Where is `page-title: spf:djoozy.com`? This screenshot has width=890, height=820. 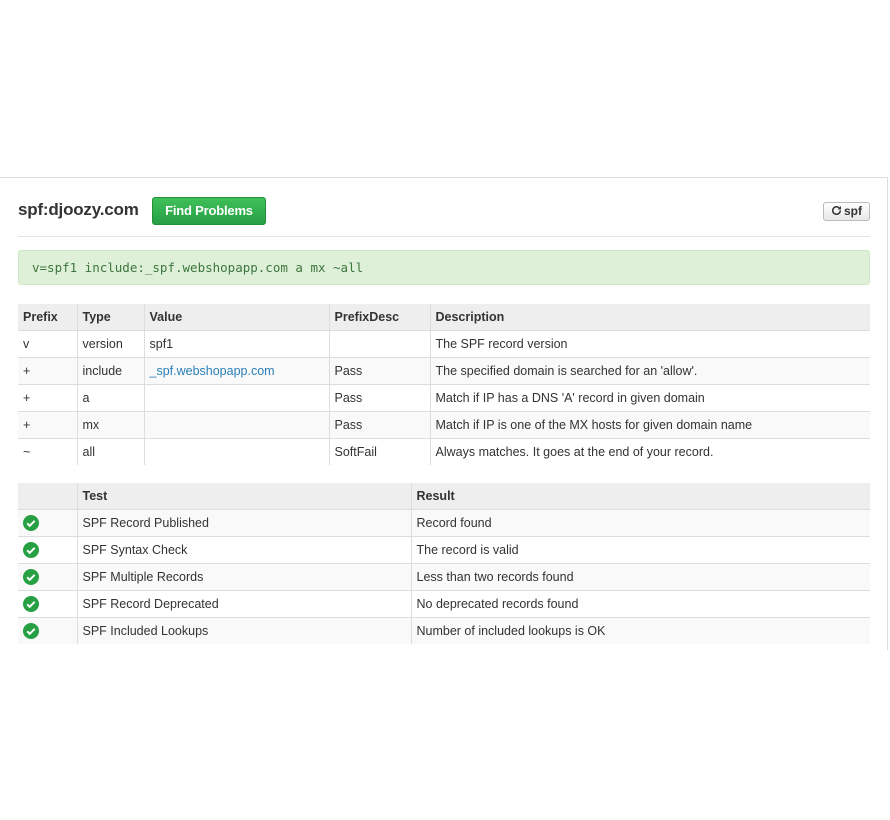
page-title: spf:djoozy.com is located at coordinates (78, 209).